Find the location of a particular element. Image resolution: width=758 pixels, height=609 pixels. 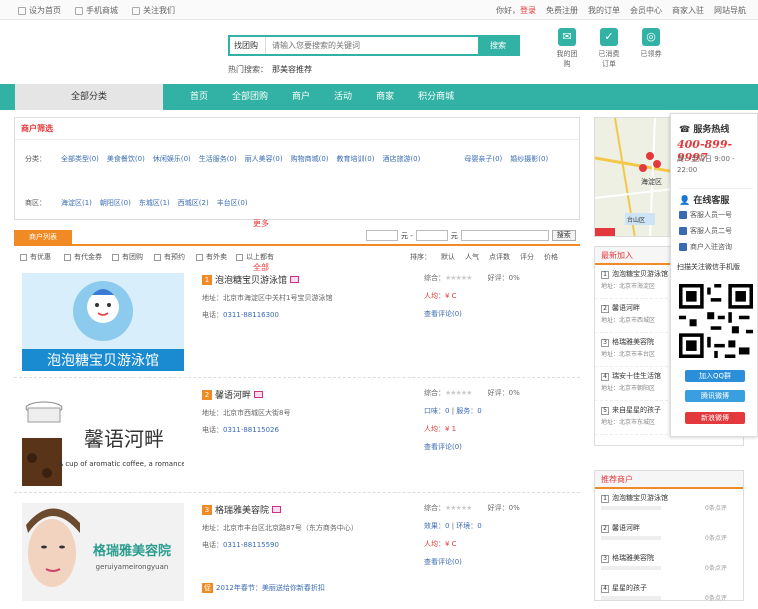

service-hours: 周一至周日 9:00 - 22:00 is located at coordinates (706, 164).